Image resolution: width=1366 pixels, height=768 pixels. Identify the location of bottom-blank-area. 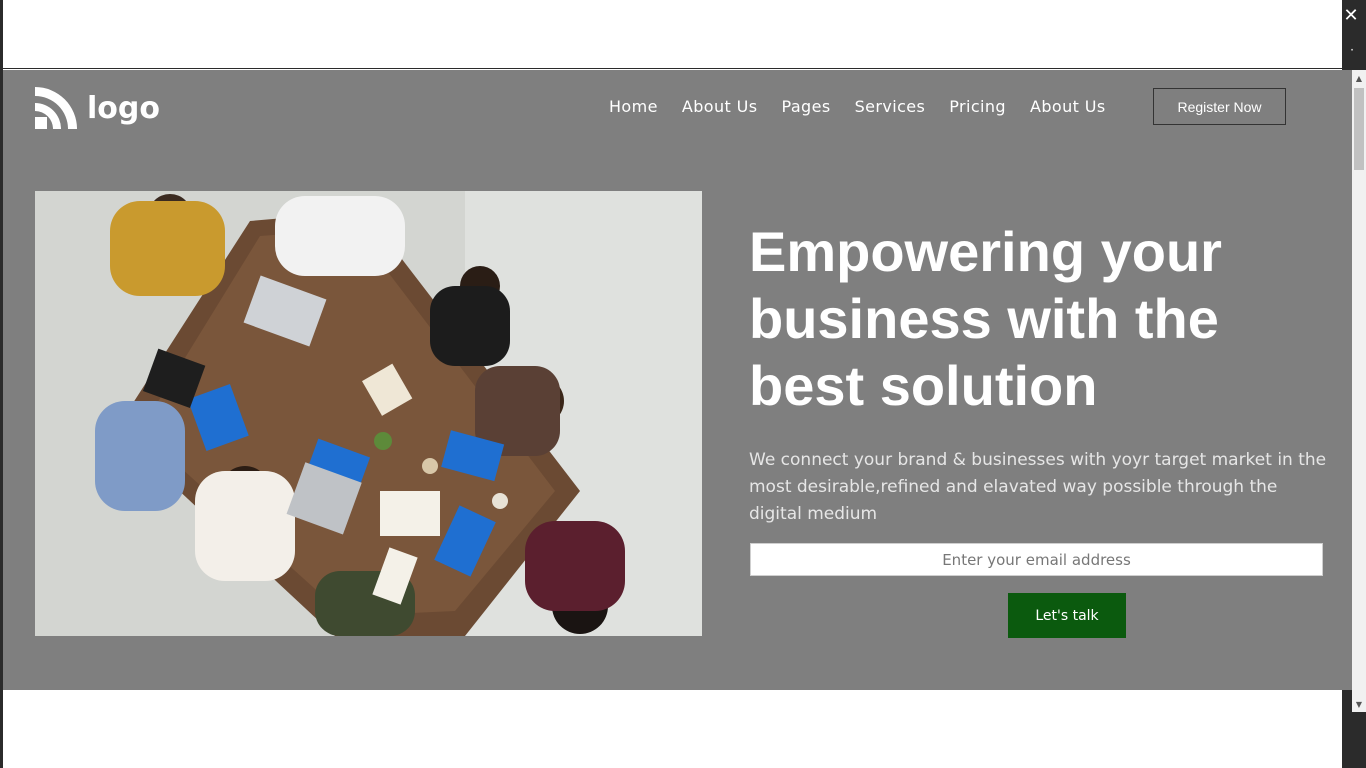
(672, 729).